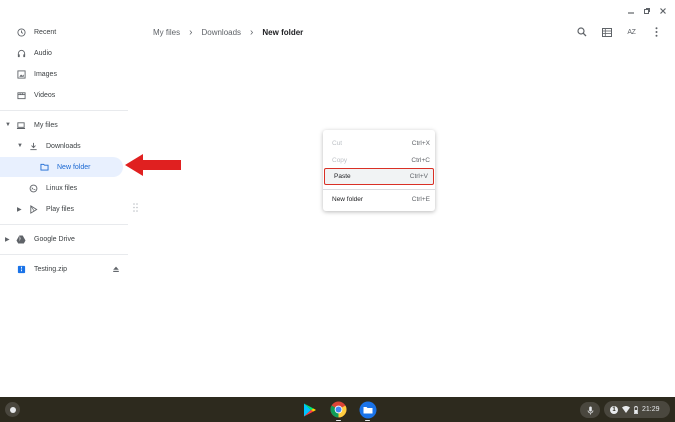 This screenshot has height=422, width=675. I want to click on sort-button: AZ, so click(631, 32).